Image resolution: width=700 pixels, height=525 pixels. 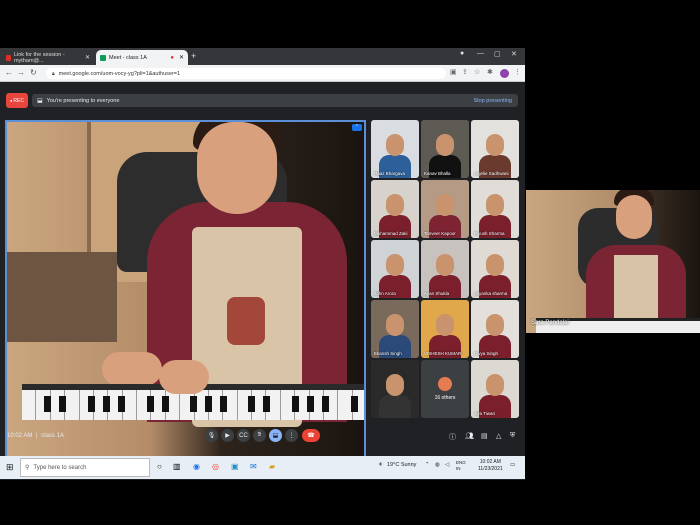 What do you see at coordinates (159, 466) in the screenshot?
I see `cortana-icon: ○` at bounding box center [159, 466].